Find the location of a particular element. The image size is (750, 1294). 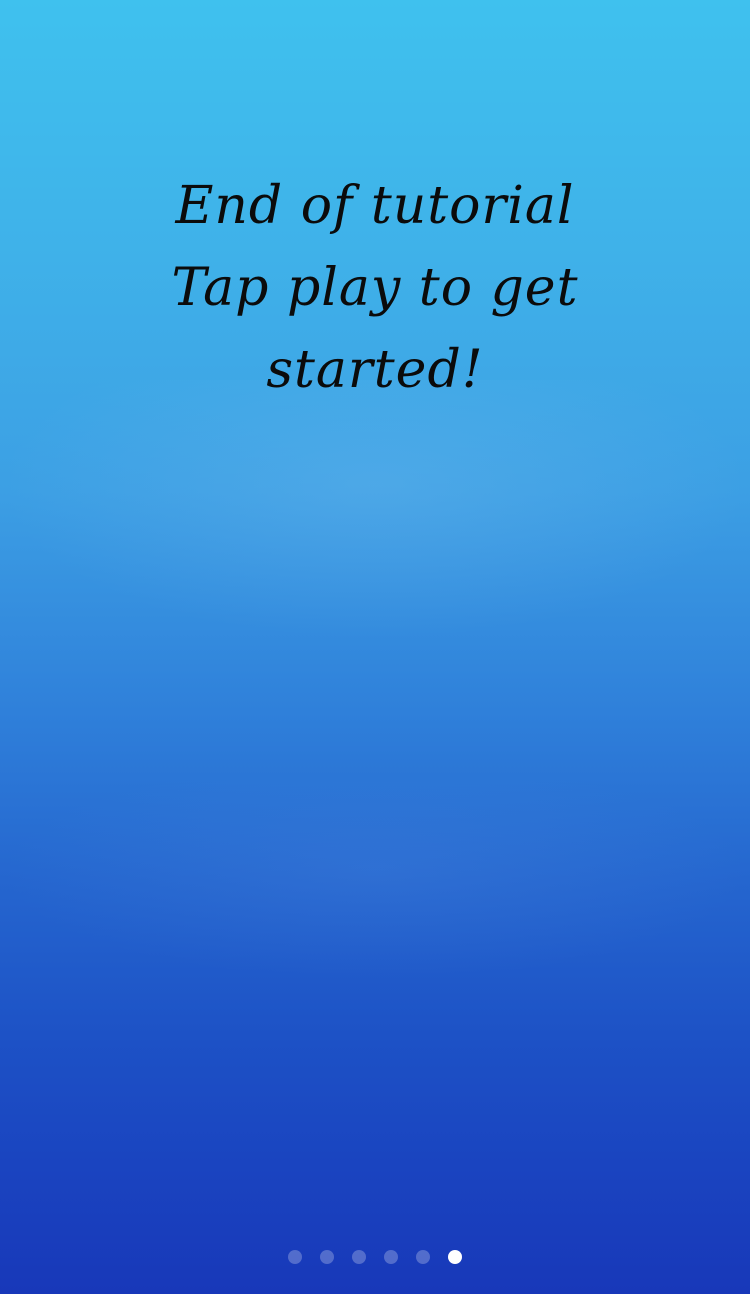

page-indicator is located at coordinates (375, 1257).